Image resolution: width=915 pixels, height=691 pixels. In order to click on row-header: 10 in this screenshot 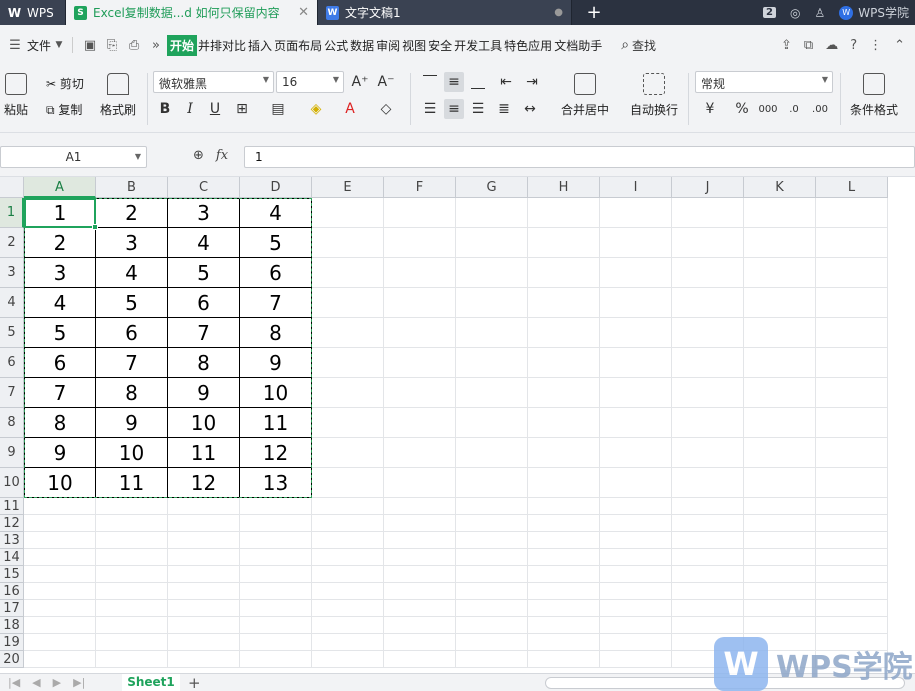, I will do `click(12, 483)`.